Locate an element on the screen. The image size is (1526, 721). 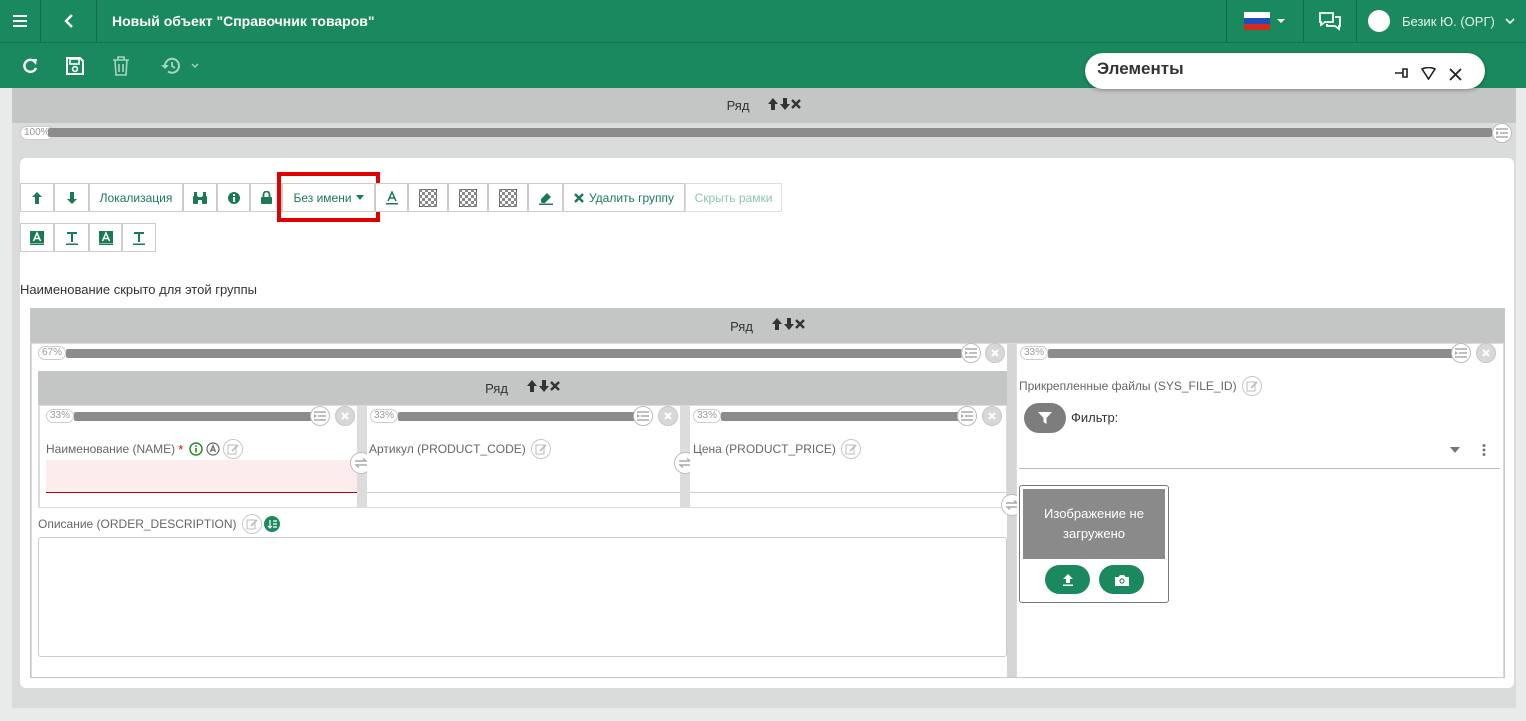
menu-button is located at coordinates (20, 21).